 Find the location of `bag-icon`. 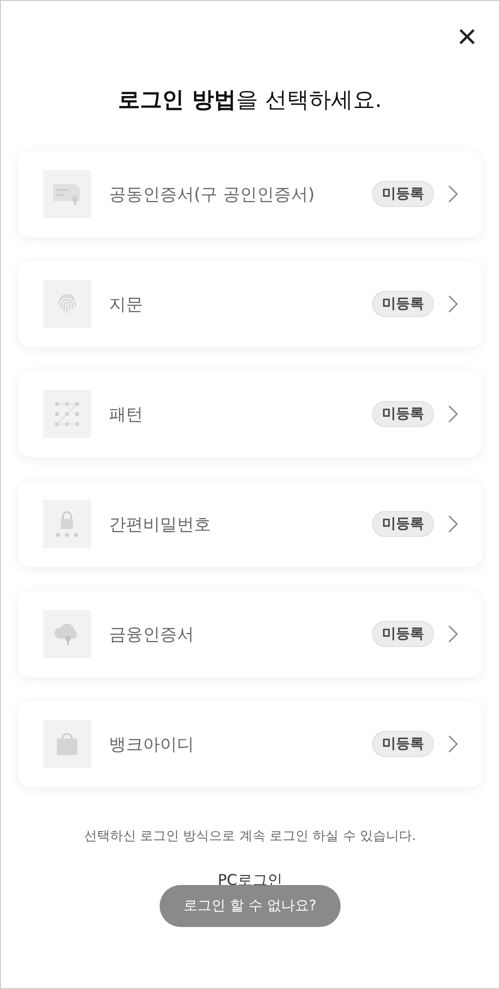

bag-icon is located at coordinates (67, 744).